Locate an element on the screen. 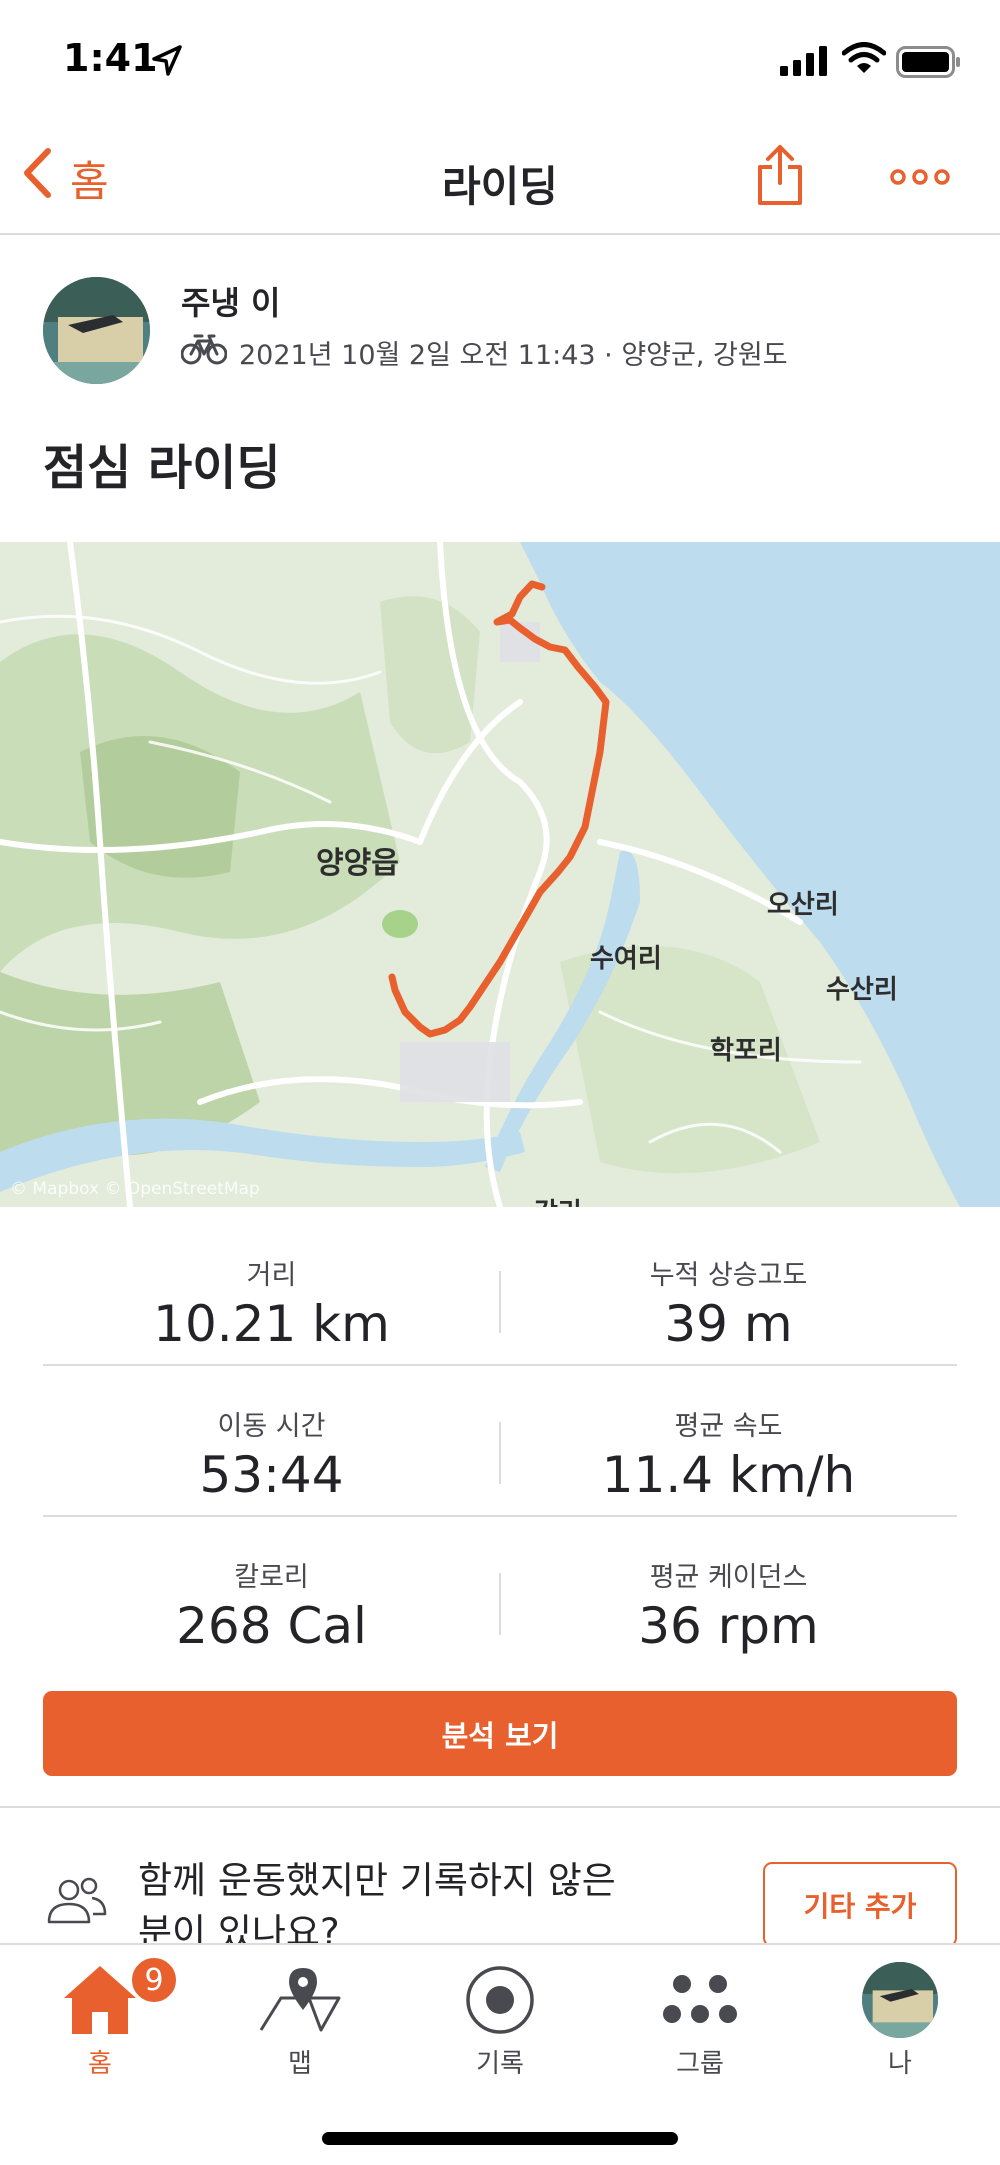 Image resolution: width=1000 pixels, height=2165 pixels. tab-home: 9 홈 is located at coordinates (100, 2020).